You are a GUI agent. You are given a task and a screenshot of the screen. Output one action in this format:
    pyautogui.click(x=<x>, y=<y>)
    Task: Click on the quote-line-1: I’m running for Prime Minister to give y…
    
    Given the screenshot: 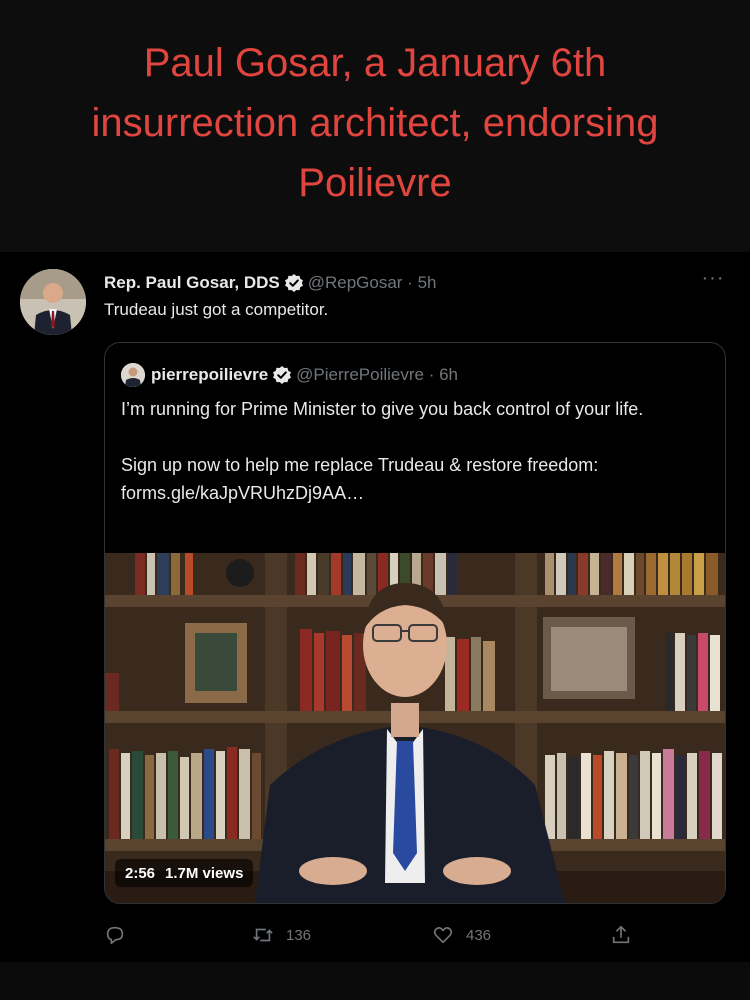 What is the action you would take?
    pyautogui.click(x=382, y=409)
    